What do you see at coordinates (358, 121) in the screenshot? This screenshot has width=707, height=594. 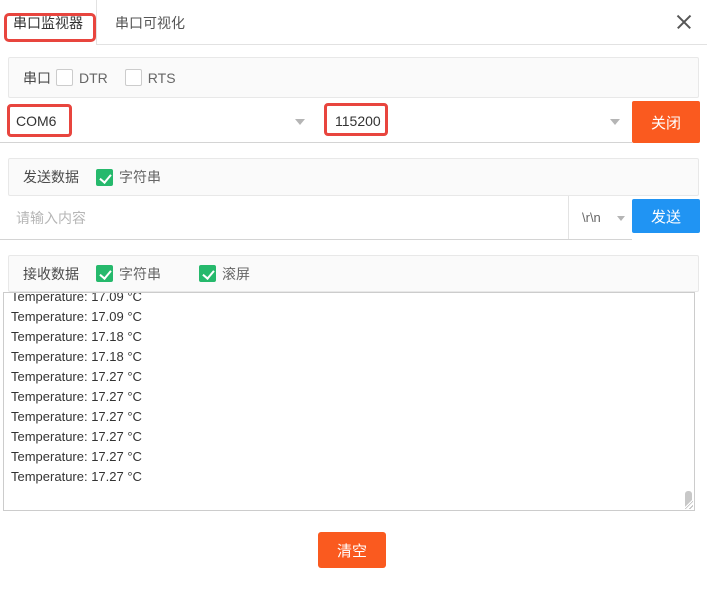 I see `baud-select-value: 115200` at bounding box center [358, 121].